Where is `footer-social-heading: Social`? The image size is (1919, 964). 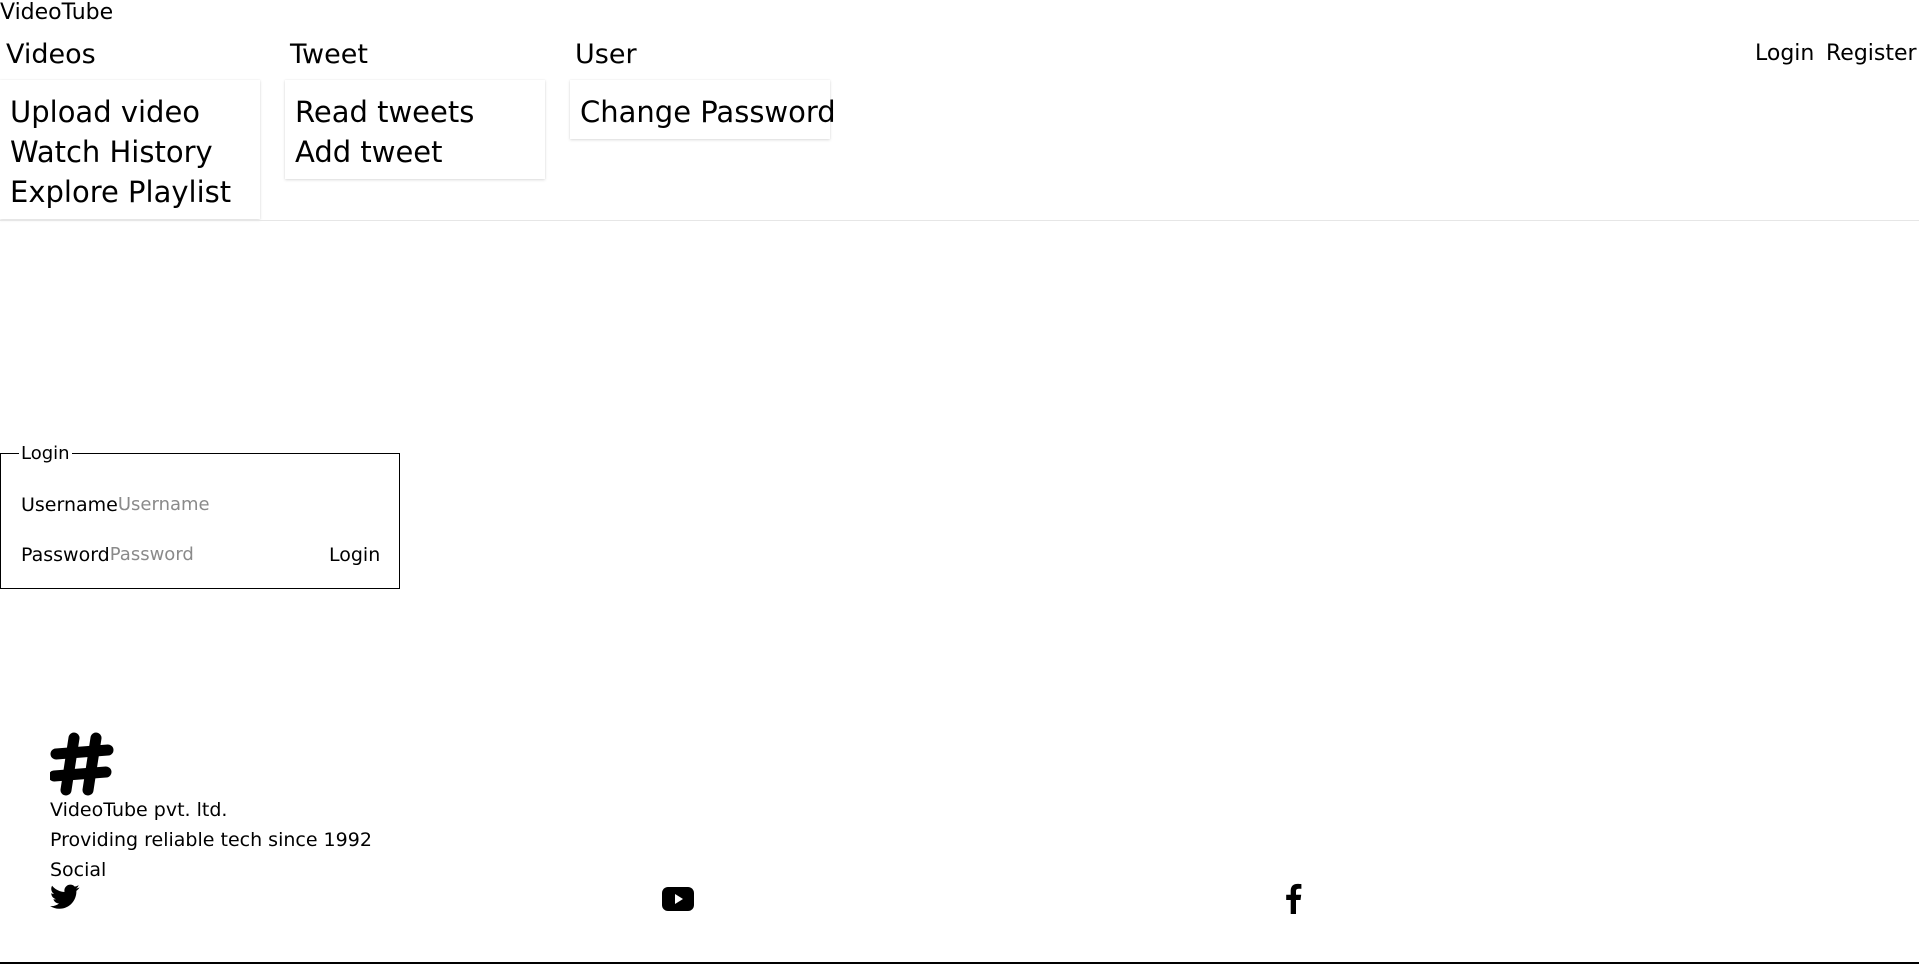
footer-social-heading: Social is located at coordinates (78, 870).